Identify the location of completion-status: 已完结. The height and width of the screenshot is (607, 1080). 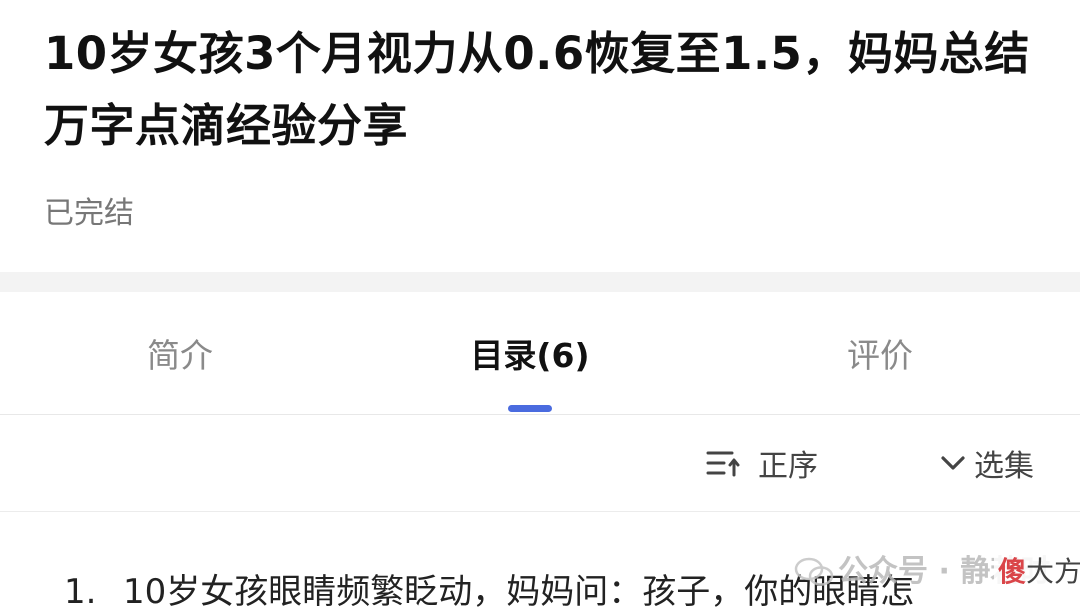
(89, 213).